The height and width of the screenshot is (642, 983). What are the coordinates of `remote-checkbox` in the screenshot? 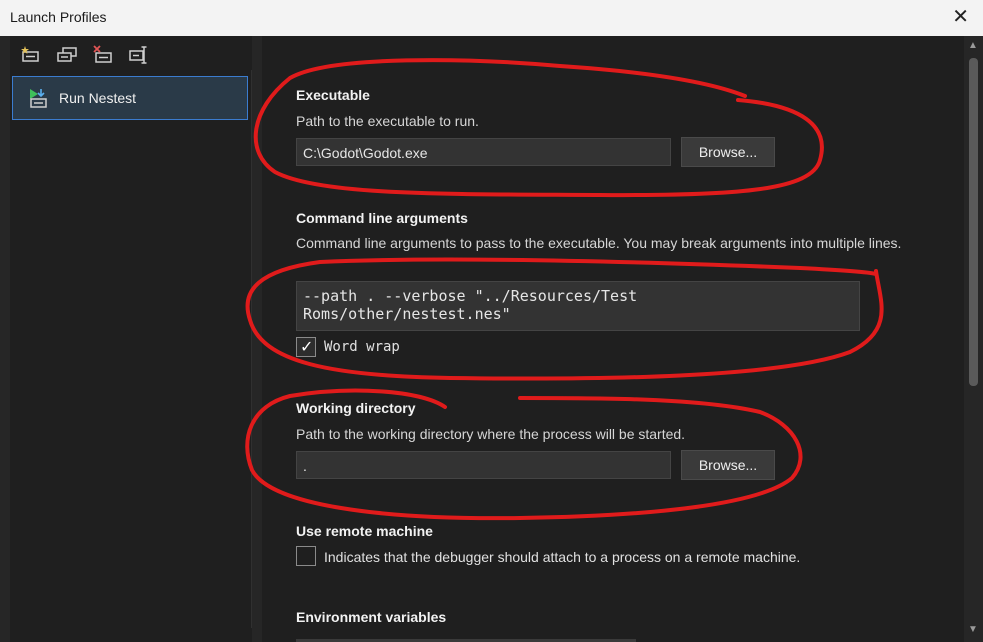 It's located at (306, 556).